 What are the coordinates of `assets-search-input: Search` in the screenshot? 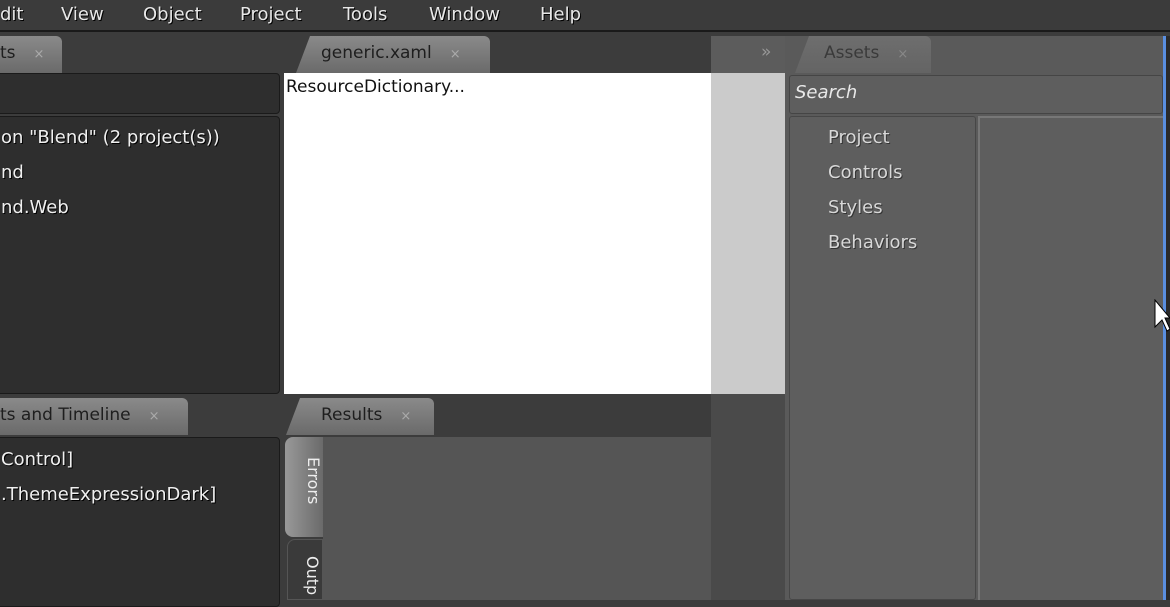 It's located at (976, 94).